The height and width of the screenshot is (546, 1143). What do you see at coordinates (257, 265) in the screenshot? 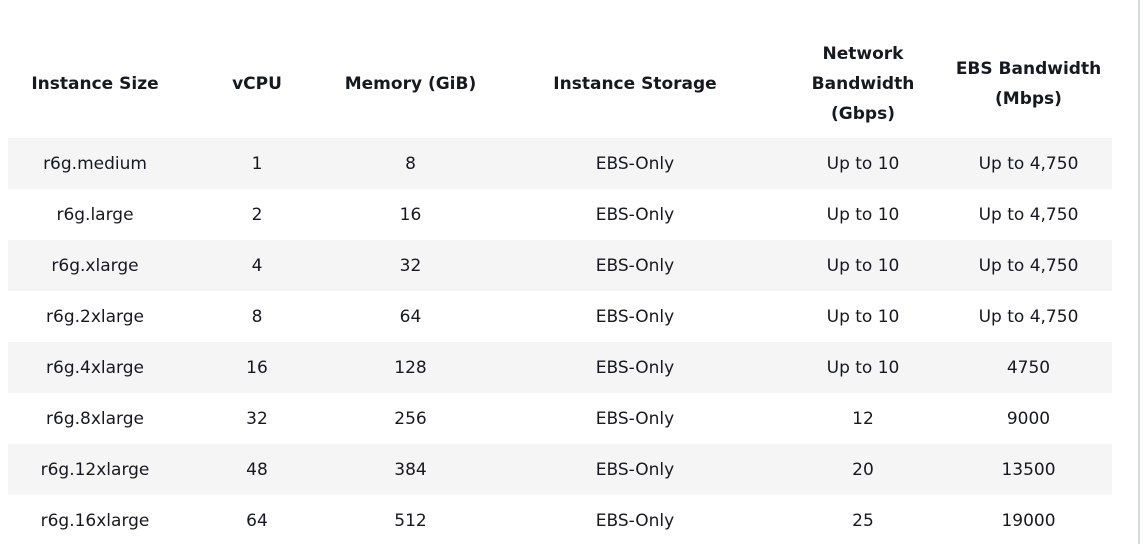
I see `vcpu-cell: 4` at bounding box center [257, 265].